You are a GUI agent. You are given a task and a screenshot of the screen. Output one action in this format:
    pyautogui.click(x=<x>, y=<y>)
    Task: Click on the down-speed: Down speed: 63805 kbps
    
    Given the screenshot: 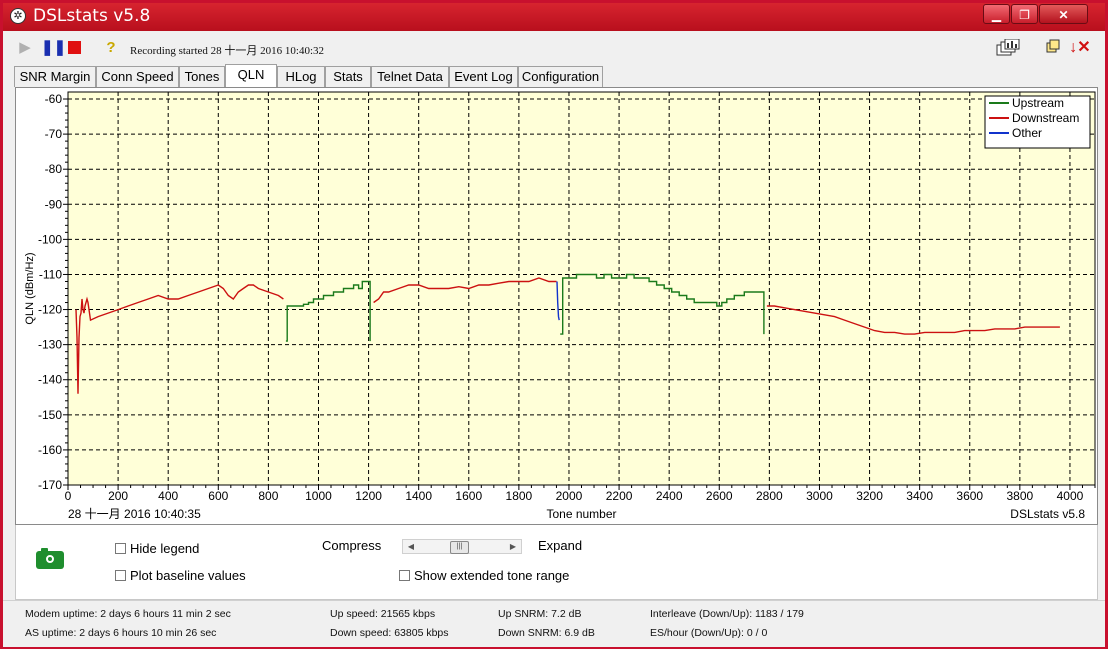 What is the action you would take?
    pyautogui.click(x=389, y=633)
    